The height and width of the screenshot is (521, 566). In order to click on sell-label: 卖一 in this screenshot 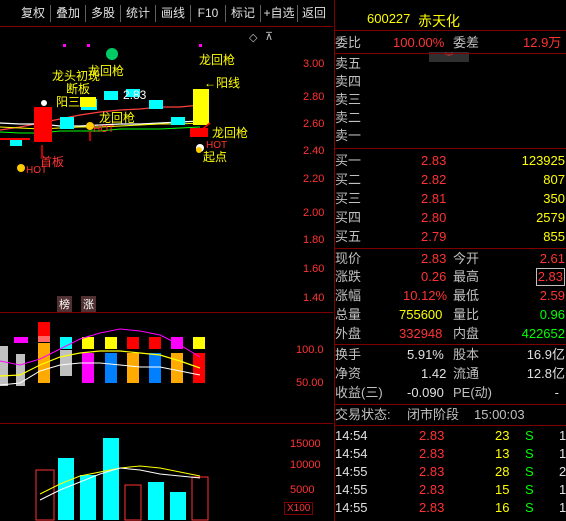, I will do `click(348, 135)`.